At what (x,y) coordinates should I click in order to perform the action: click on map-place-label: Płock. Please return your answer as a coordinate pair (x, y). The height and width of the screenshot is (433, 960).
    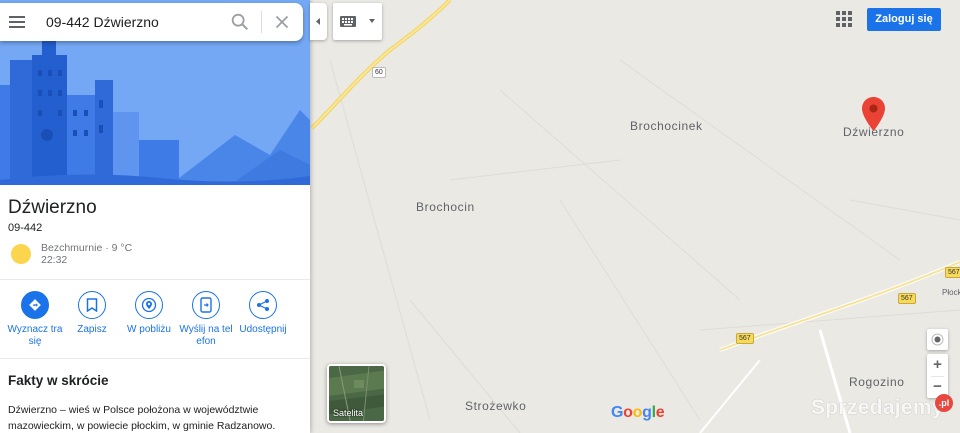
    Looking at the image, I should click on (951, 292).